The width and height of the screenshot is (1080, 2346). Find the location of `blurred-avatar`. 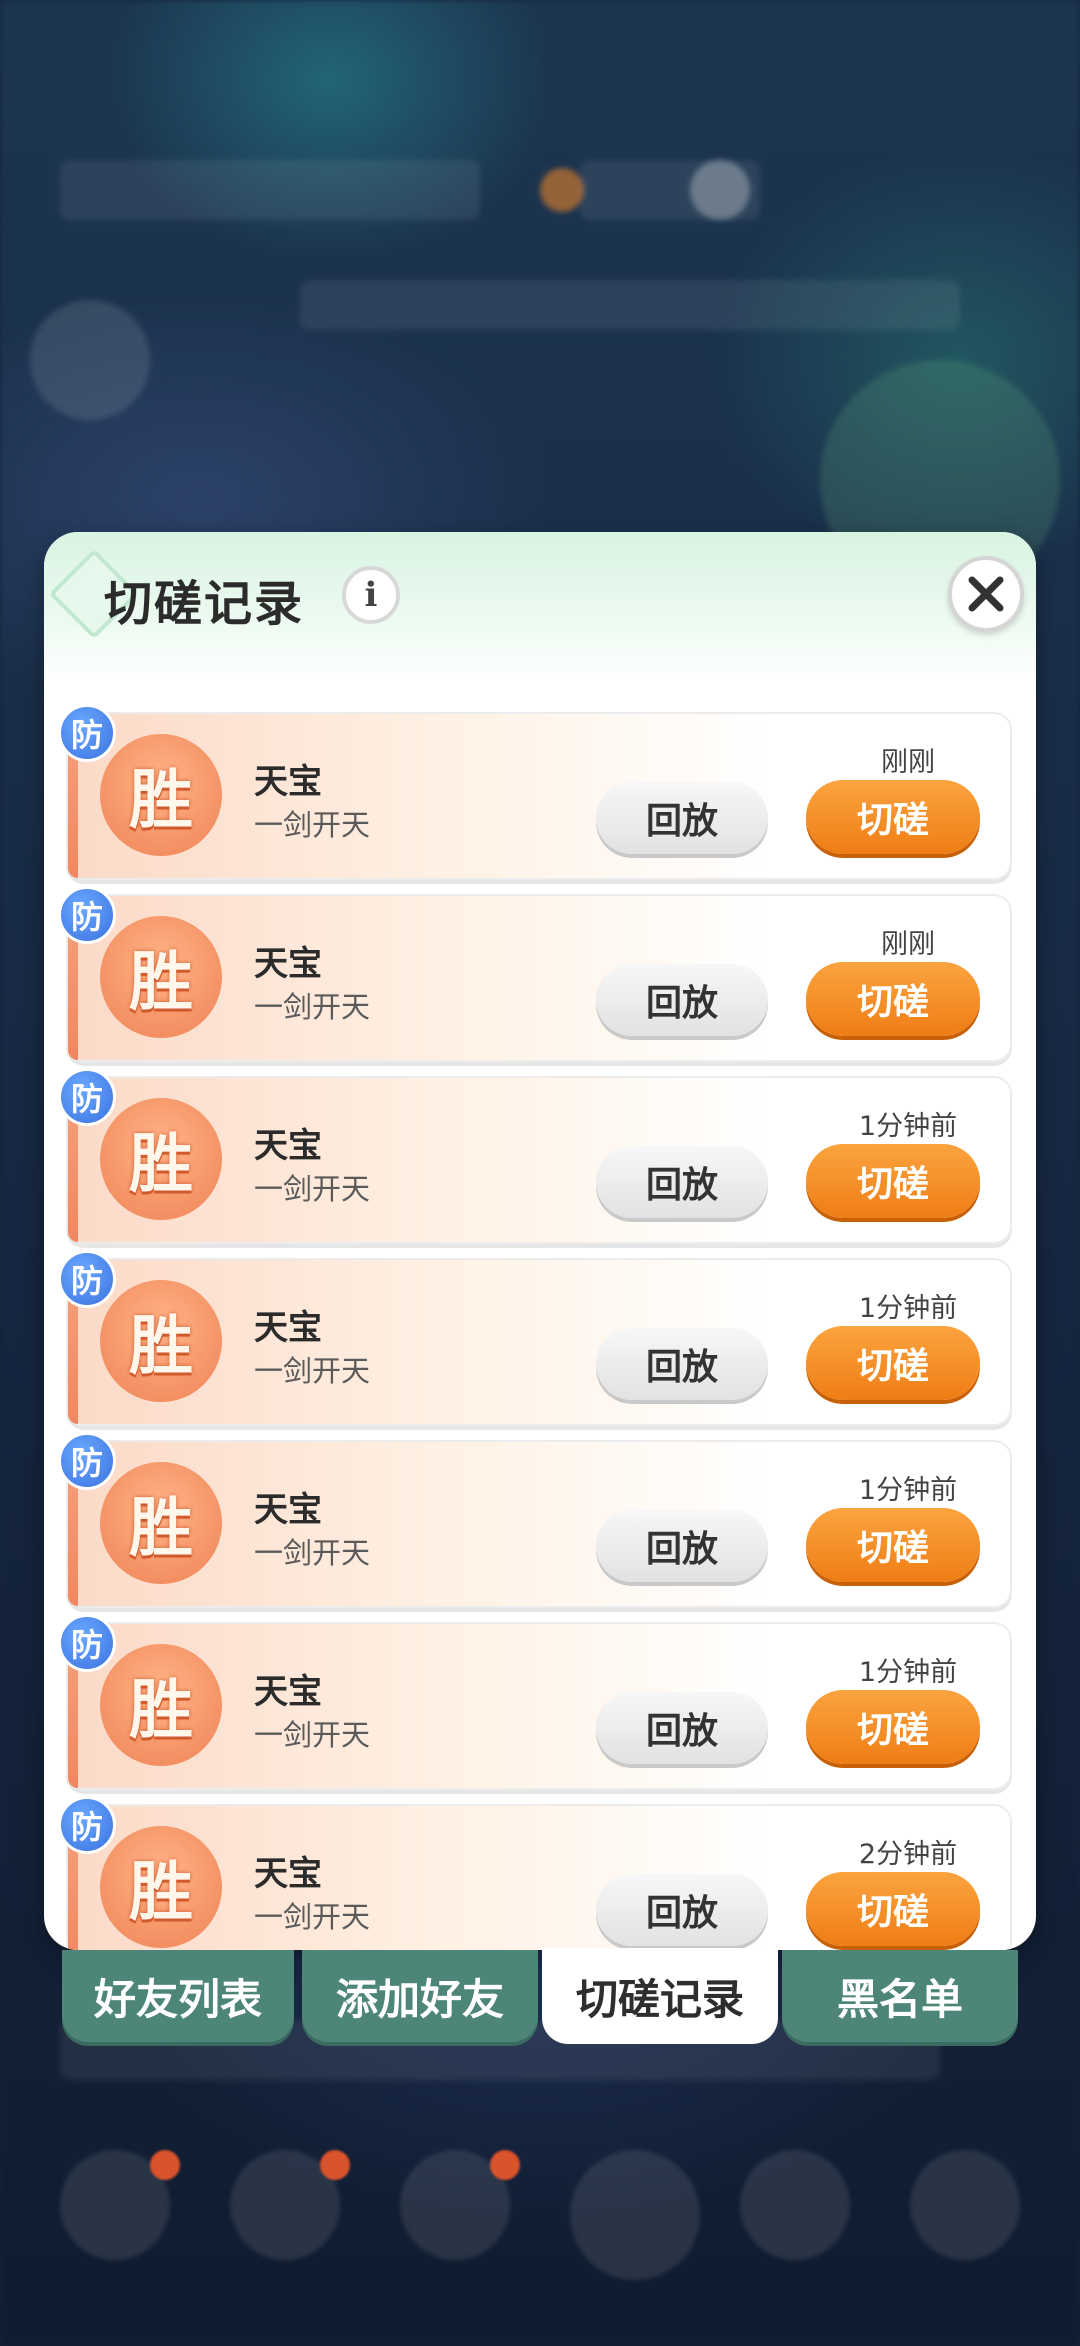

blurred-avatar is located at coordinates (90, 360).